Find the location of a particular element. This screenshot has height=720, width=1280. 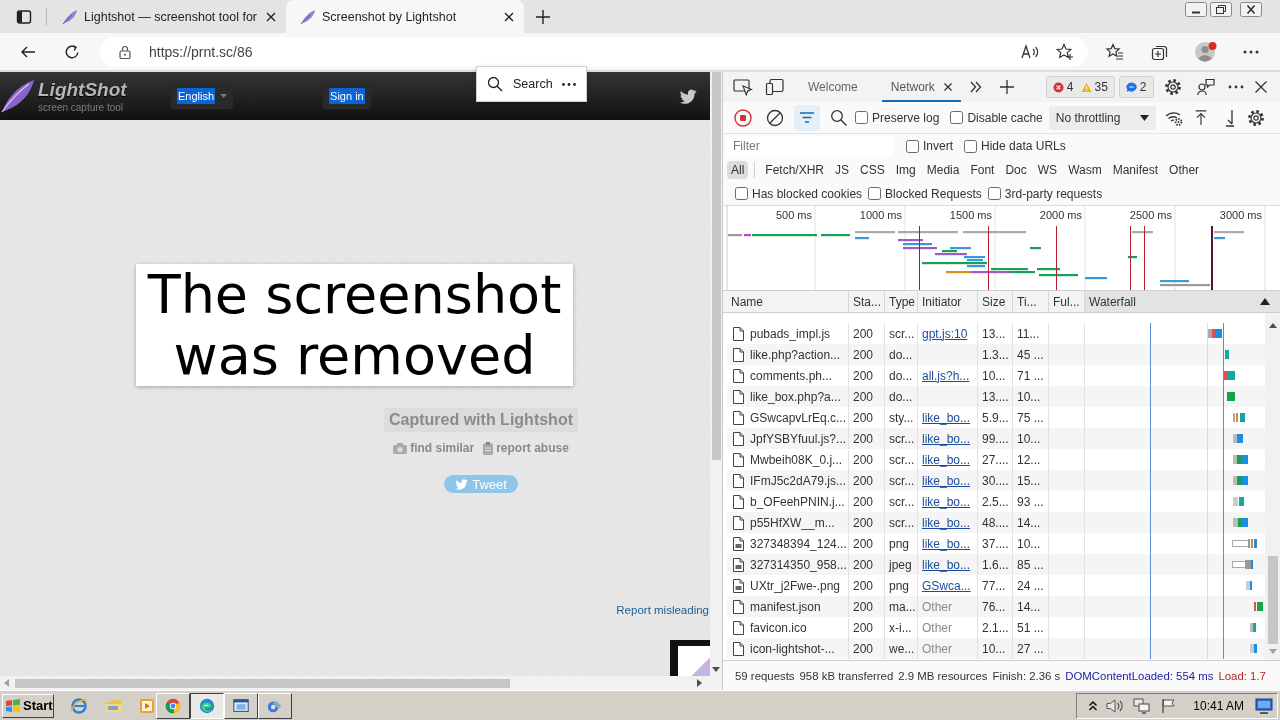

type-filter-button: CSS is located at coordinates (872, 170).